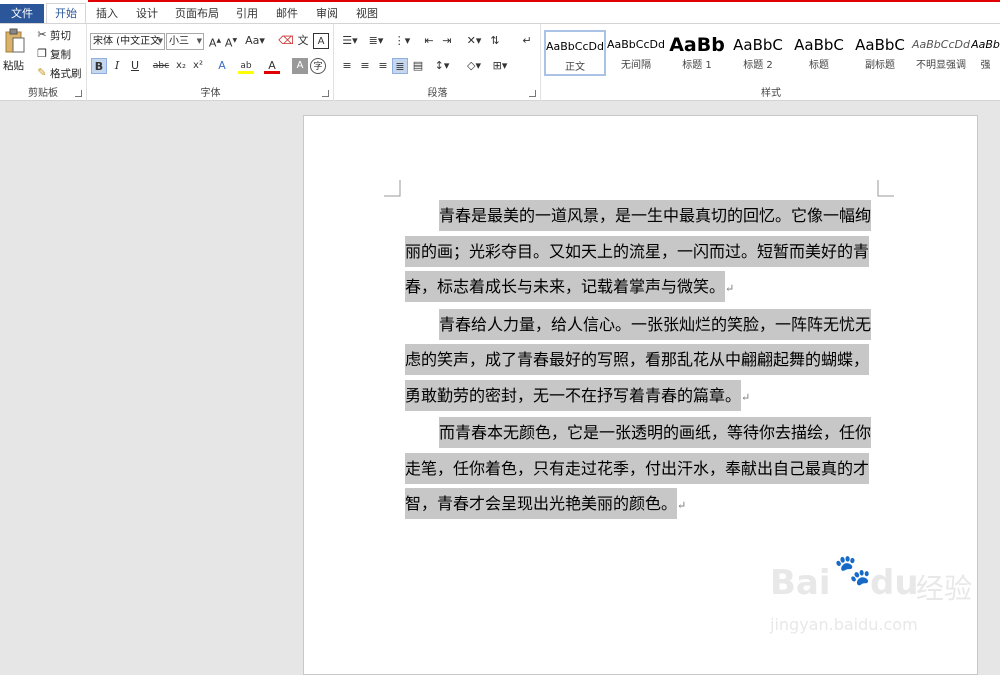 The image size is (1000, 675). I want to click on enclose-characters-icon: 字, so click(318, 66).